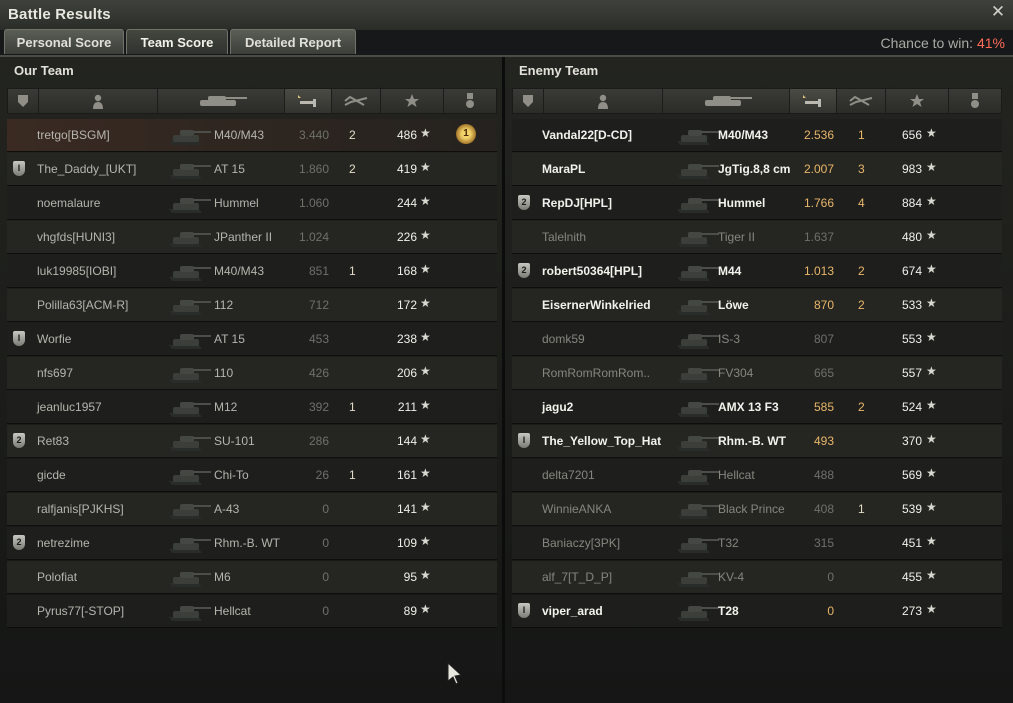  What do you see at coordinates (252, 339) in the screenshot?
I see `table-row: I Worfie AT 15 453 238 ★` at bounding box center [252, 339].